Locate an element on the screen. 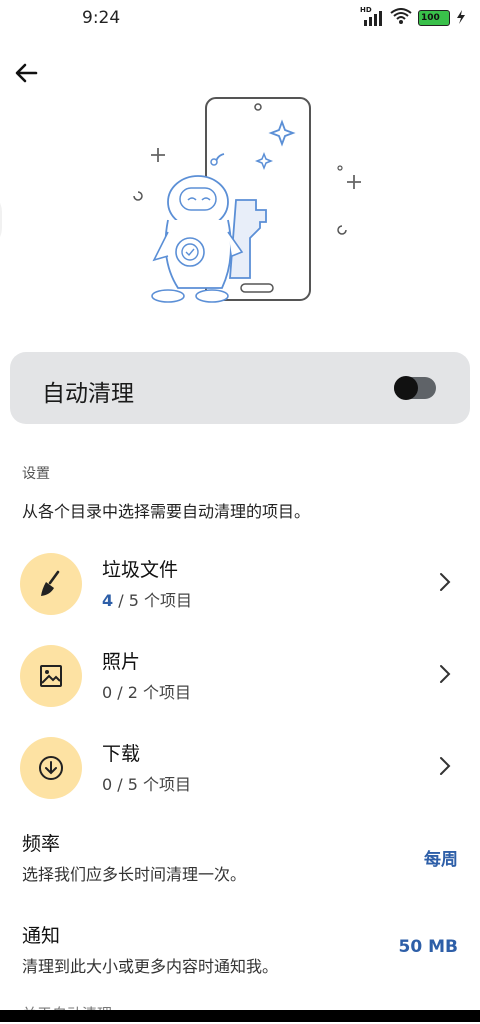  category-title: 垃圾文件 is located at coordinates (140, 570).